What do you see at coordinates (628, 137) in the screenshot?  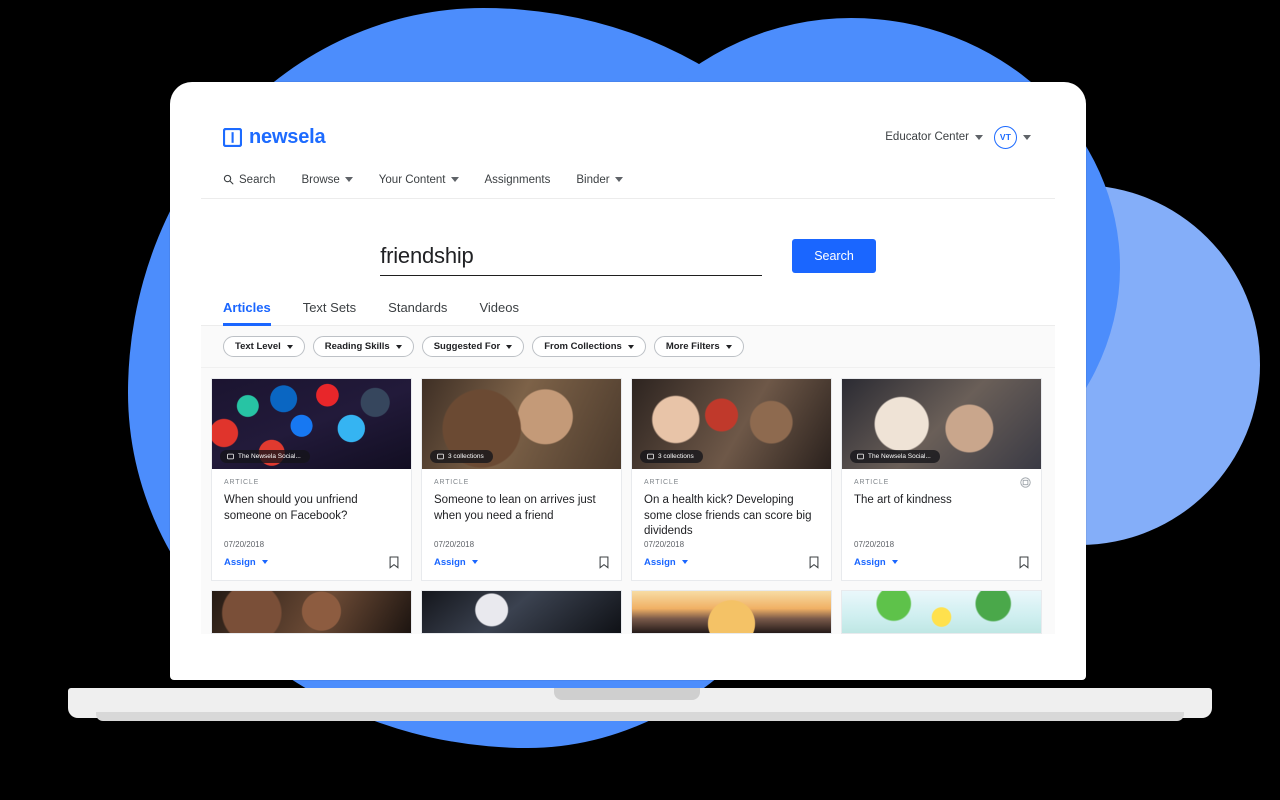 I see `app-topbar: newsela Educator Center VT` at bounding box center [628, 137].